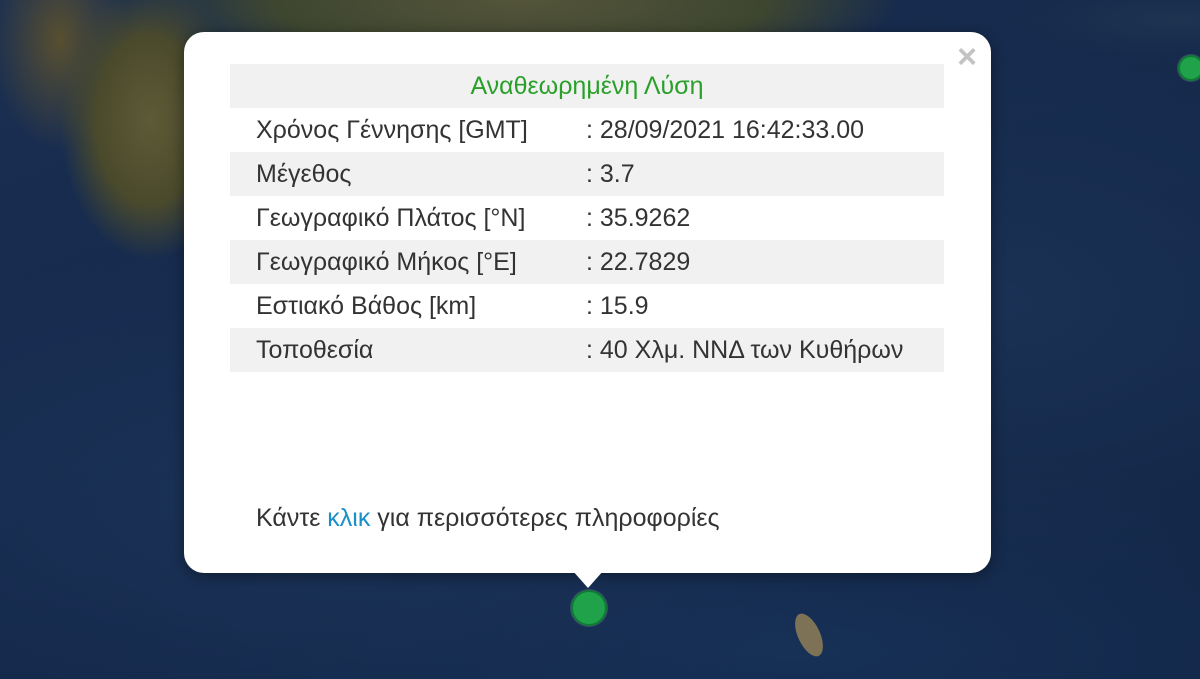 Image resolution: width=1200 pixels, height=679 pixels. I want to click on earthquake-marker-secondary, so click(1189, 68).